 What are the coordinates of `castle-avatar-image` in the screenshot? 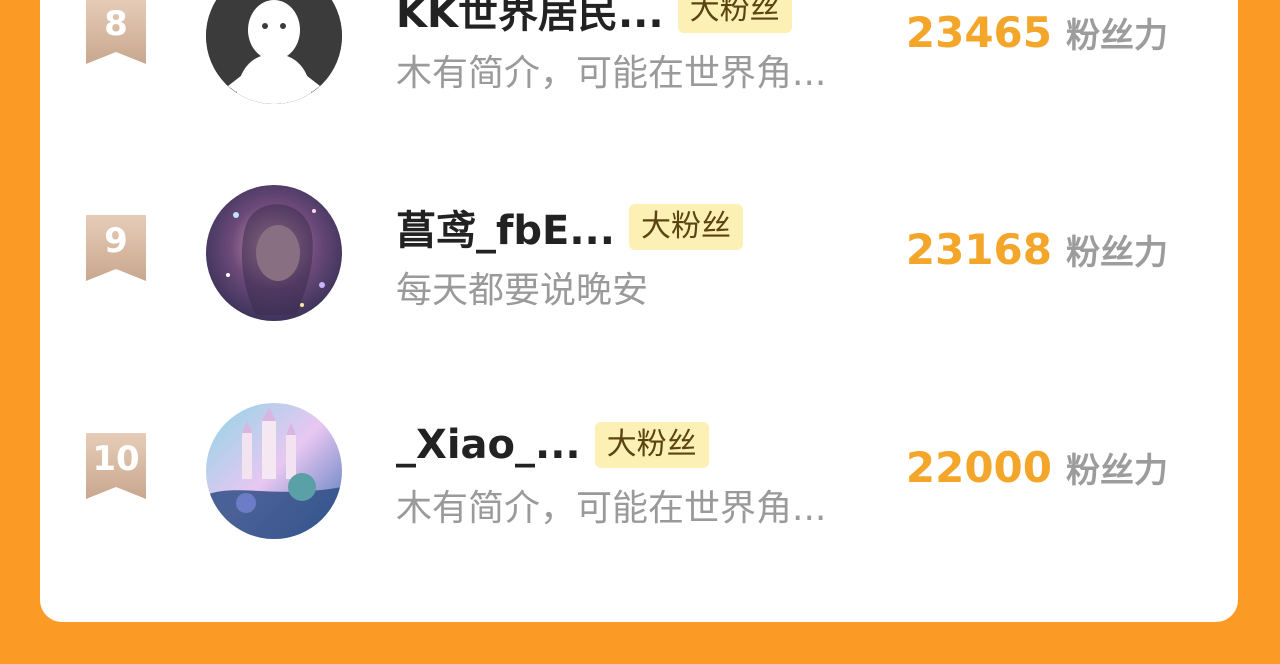 It's located at (274, 471).